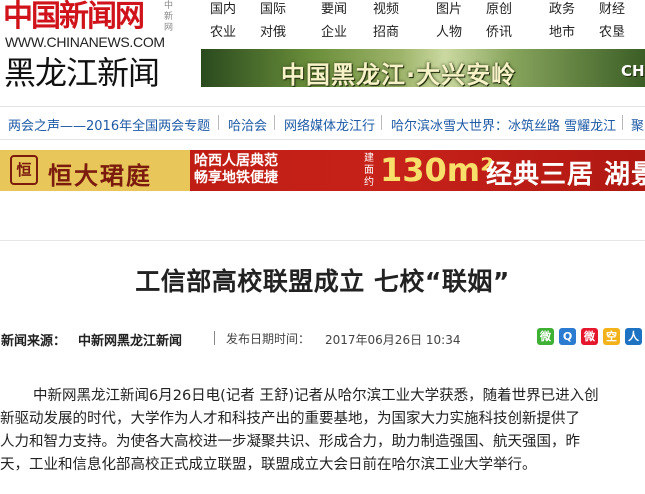 This screenshot has width=645, height=494. What do you see at coordinates (565, 175) in the screenshot?
I see `ad-tagline: 经典三居 湖景美` at bounding box center [565, 175].